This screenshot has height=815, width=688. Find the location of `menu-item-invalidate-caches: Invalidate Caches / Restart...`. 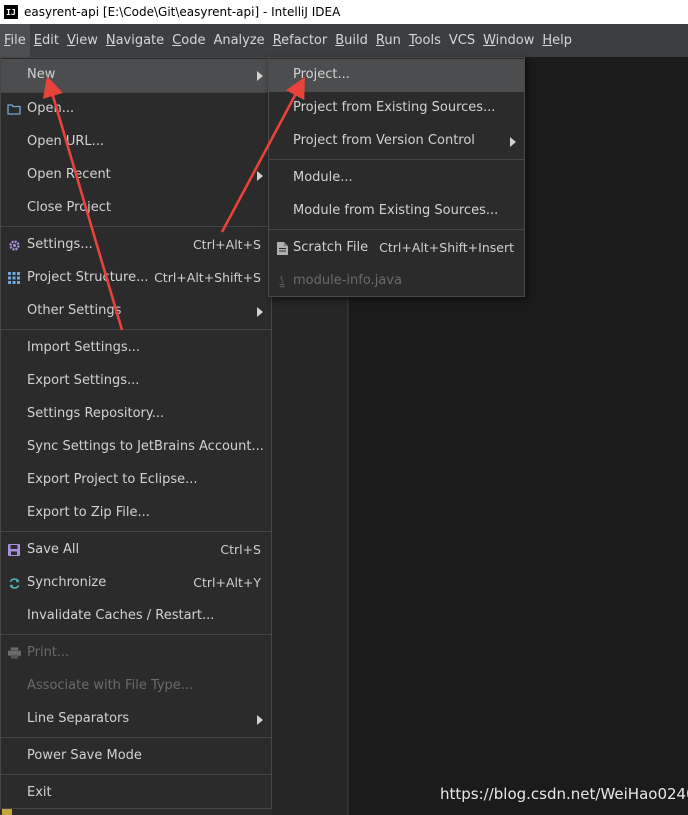

menu-item-invalidate-caches: Invalidate Caches / Restart... is located at coordinates (136, 616).